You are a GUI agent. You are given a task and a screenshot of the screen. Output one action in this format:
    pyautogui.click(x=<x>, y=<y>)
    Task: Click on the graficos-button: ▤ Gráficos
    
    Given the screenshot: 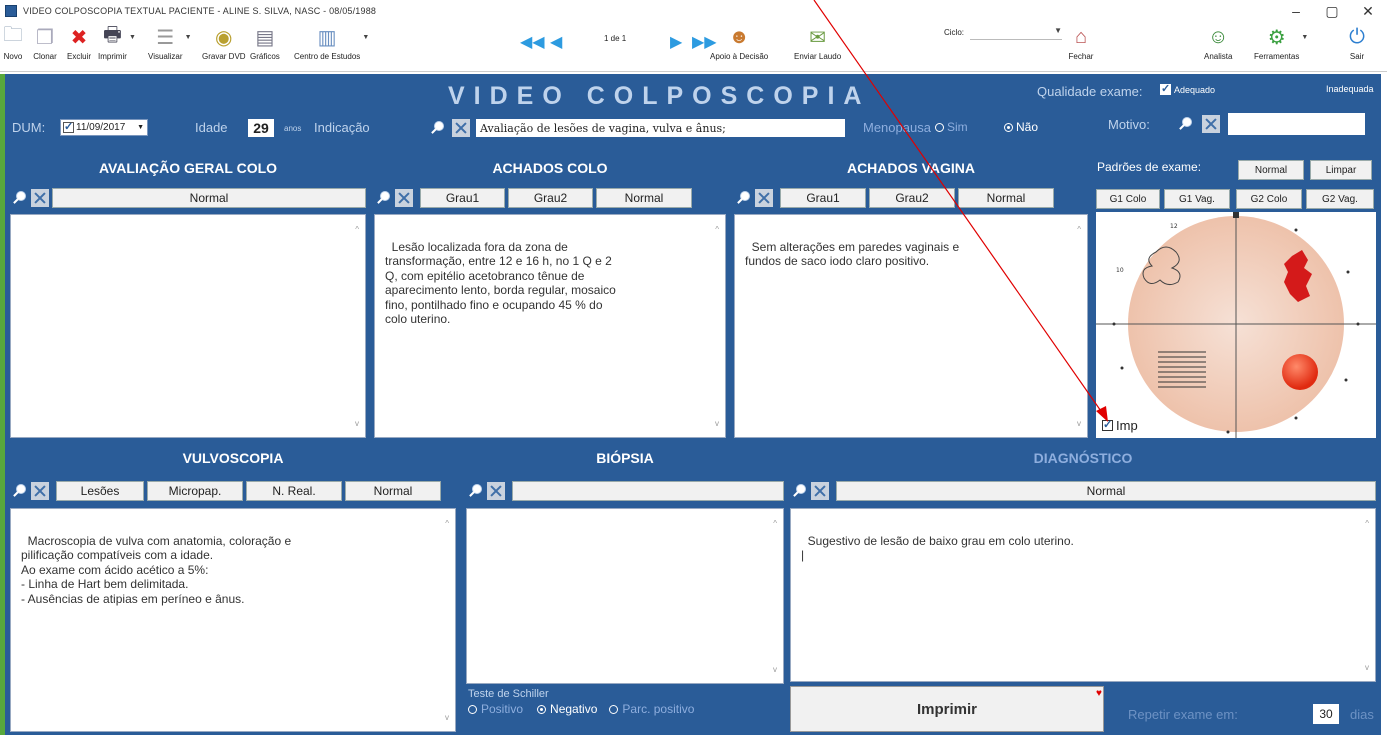 What is the action you would take?
    pyautogui.click(x=265, y=43)
    